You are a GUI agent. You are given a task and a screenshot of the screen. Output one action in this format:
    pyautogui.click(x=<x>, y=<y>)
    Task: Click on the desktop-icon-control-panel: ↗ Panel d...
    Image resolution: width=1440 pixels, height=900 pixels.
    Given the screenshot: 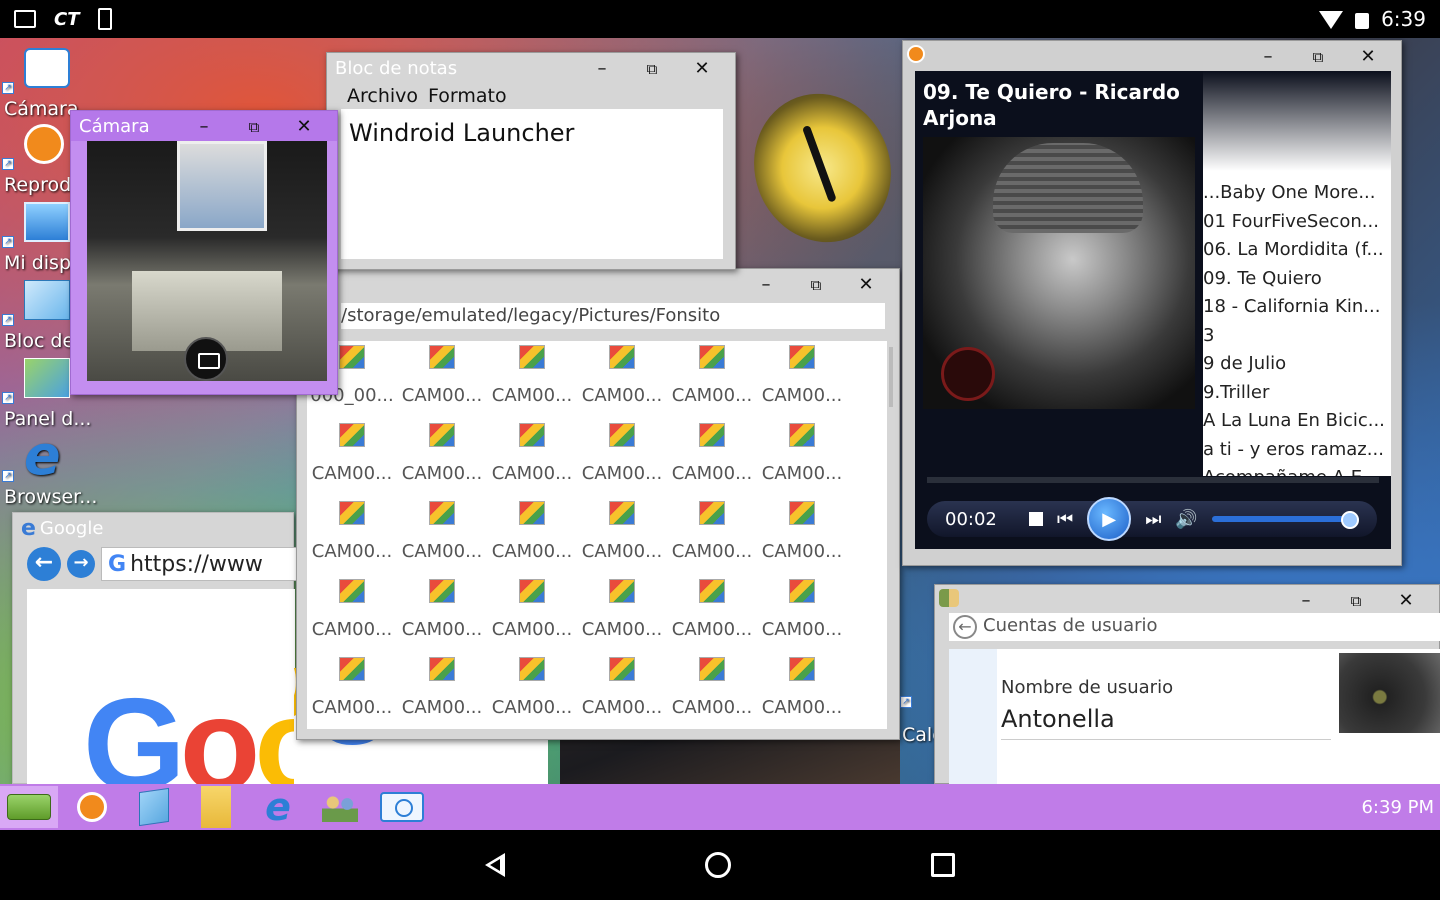 What is the action you would take?
    pyautogui.click(x=45, y=392)
    